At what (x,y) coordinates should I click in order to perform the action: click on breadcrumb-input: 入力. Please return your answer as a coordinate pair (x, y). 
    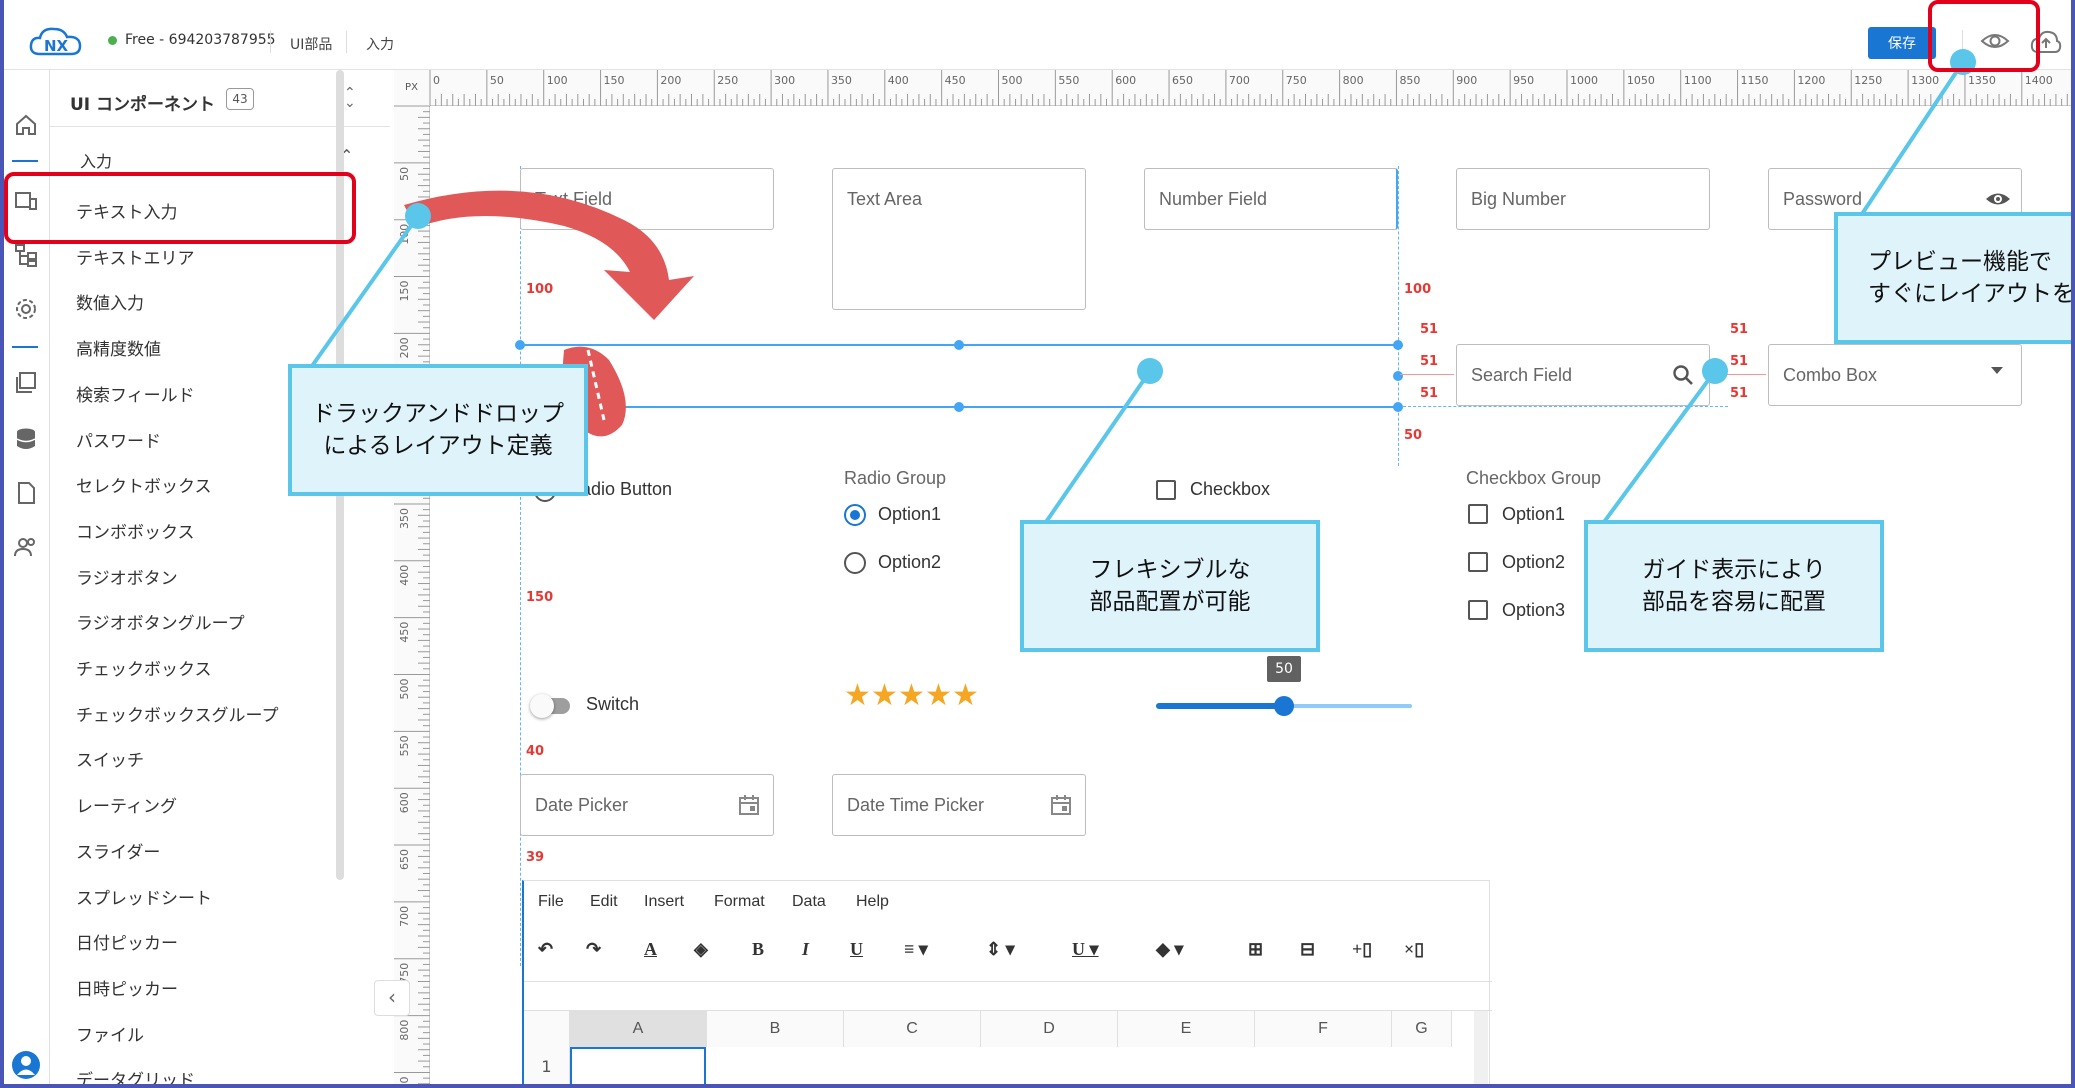
    Looking at the image, I should click on (380, 44).